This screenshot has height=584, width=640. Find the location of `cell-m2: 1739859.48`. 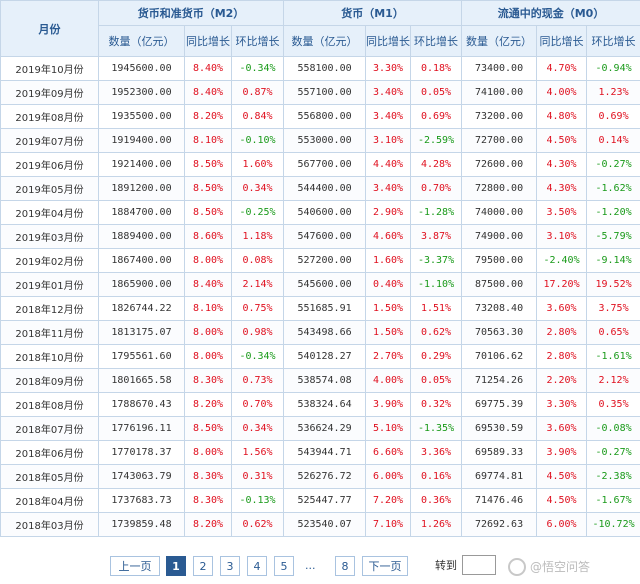

cell-m2: 1739859.48 is located at coordinates (141, 524).